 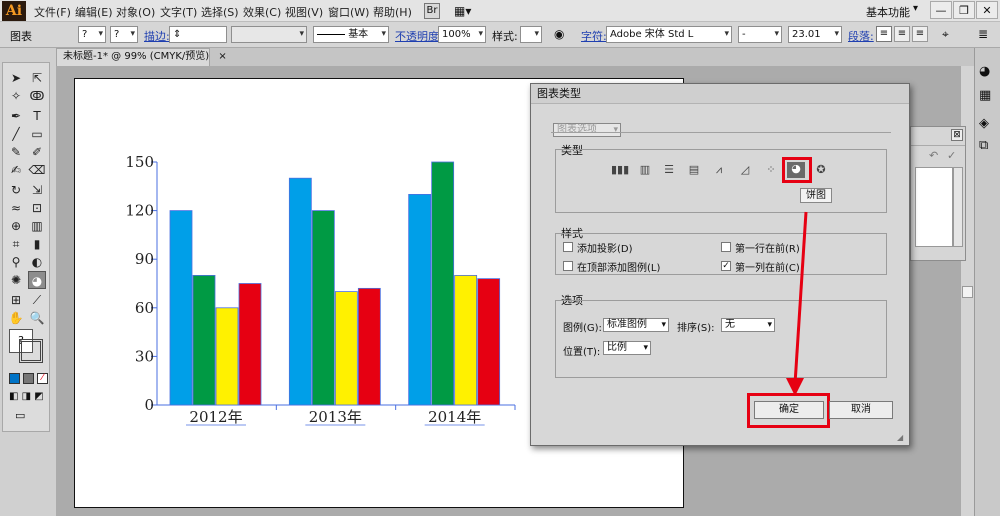 I want to click on annotation-arrow-layer, so click(x=797, y=303).